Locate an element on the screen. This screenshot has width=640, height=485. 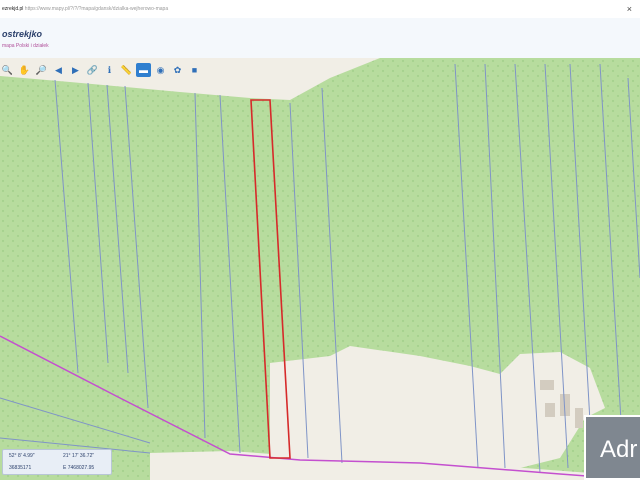
site-subtitle: mapa Polski i działek is located at coordinates (25, 46).